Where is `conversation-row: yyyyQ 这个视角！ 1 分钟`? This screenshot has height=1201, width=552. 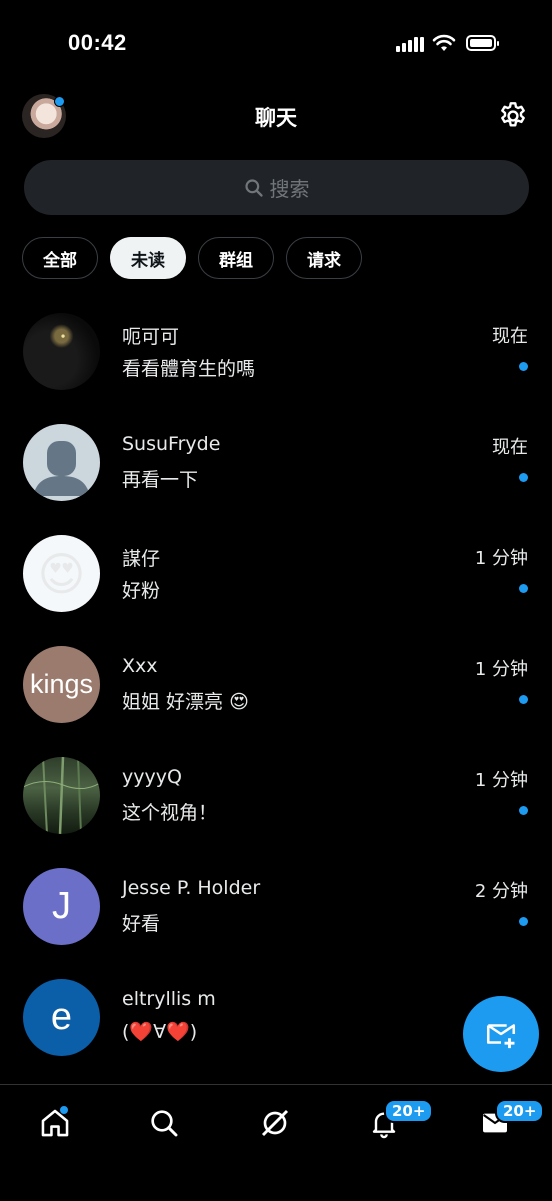
conversation-row: yyyyQ 这个视角！ 1 分钟 is located at coordinates (276, 797).